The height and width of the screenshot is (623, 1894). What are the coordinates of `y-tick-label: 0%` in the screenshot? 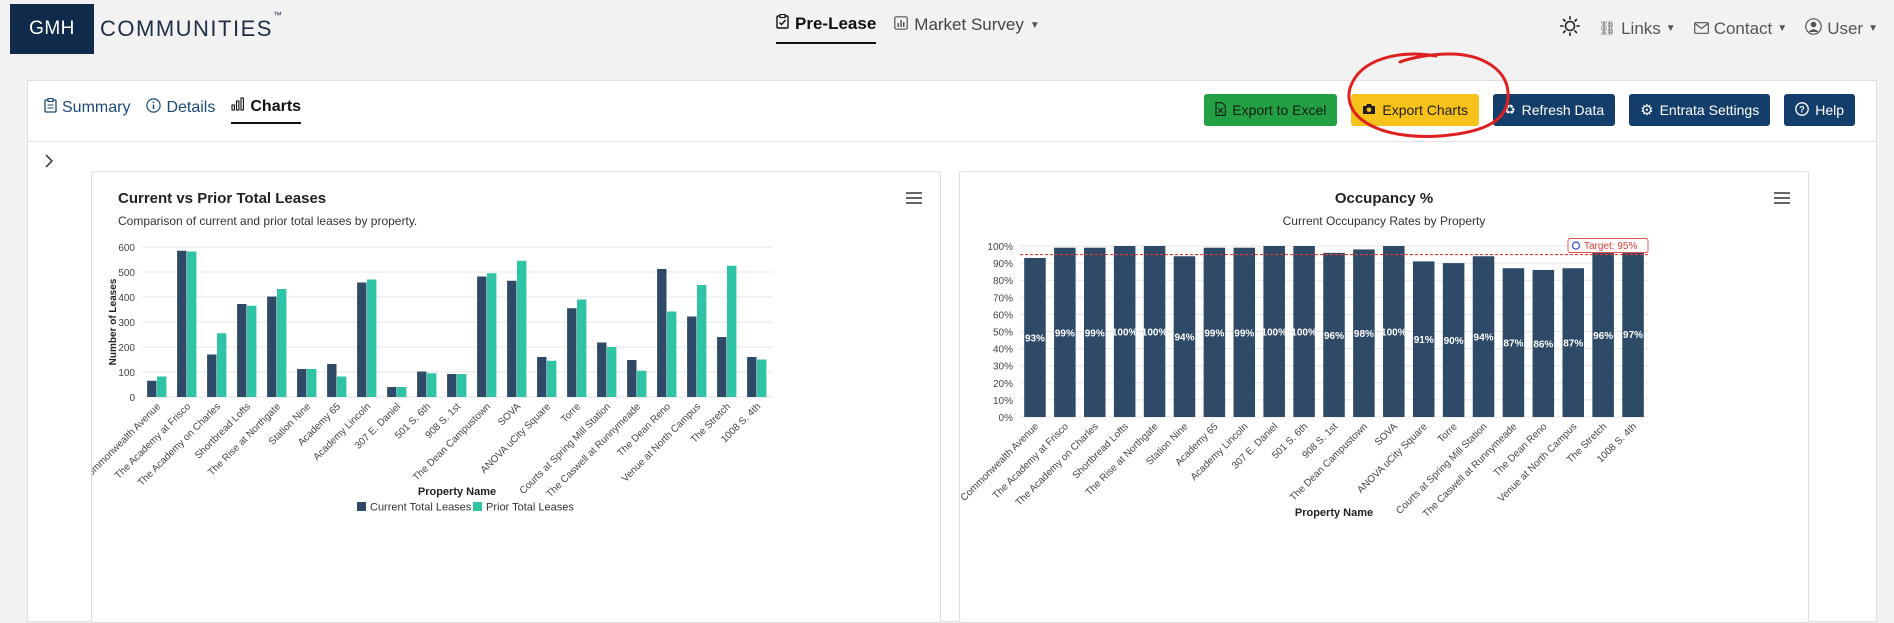 It's located at (1006, 418).